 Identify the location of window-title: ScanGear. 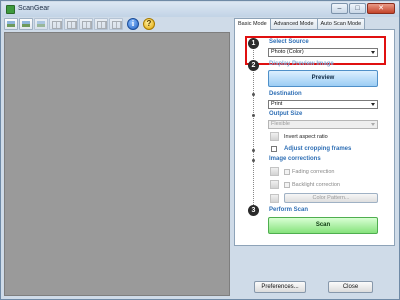
(34, 8).